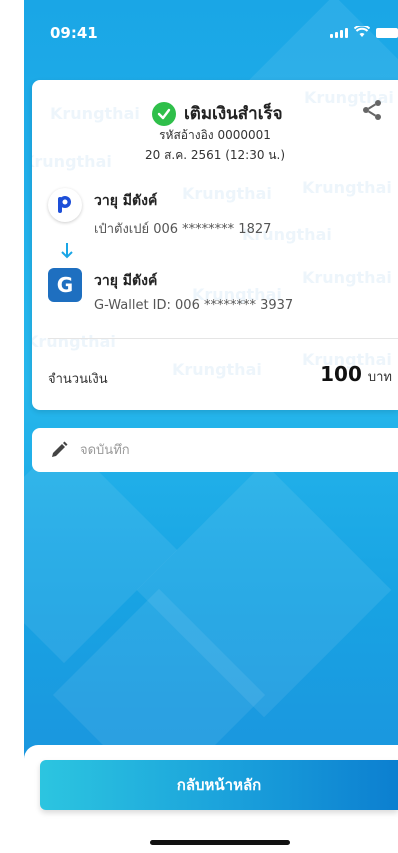 This screenshot has width=398, height=853. What do you see at coordinates (387, 33) in the screenshot?
I see `battery-icon` at bounding box center [387, 33].